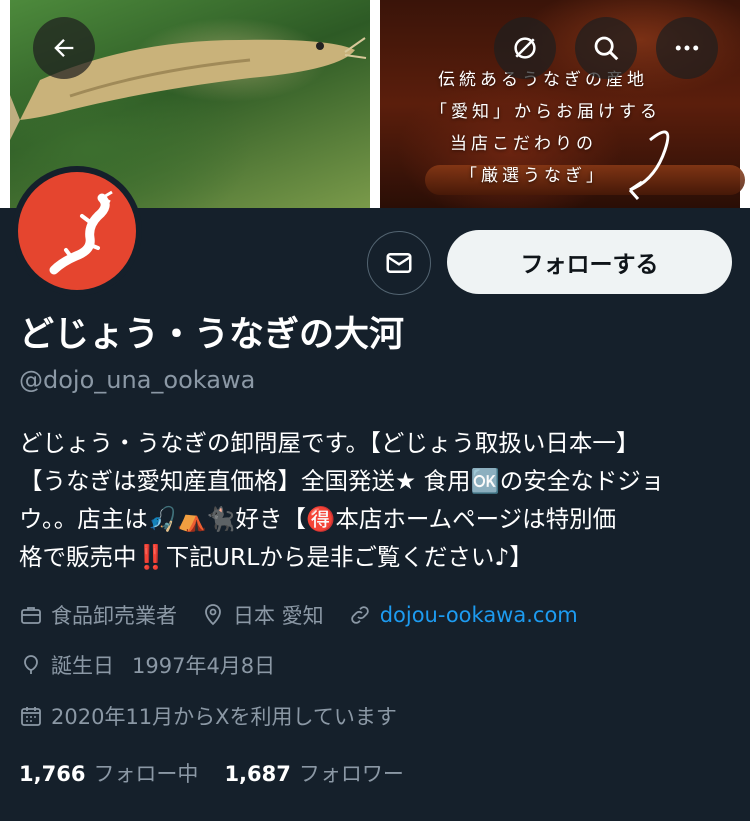 The image size is (750, 821). I want to click on more-button, so click(687, 48).